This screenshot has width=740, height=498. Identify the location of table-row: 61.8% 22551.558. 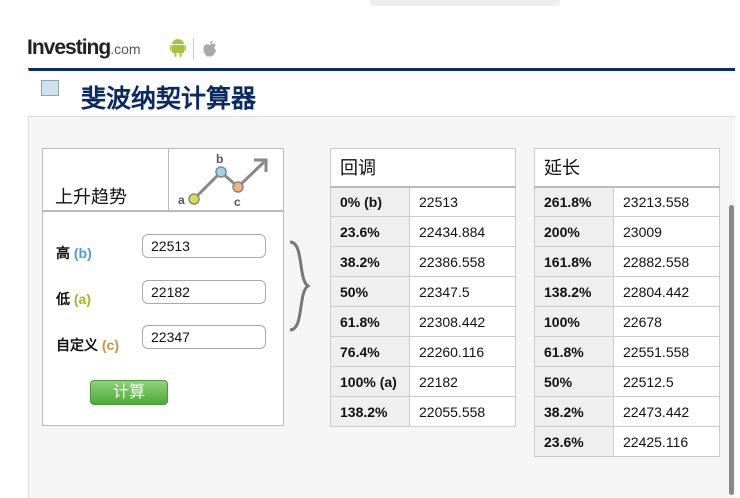
(627, 351).